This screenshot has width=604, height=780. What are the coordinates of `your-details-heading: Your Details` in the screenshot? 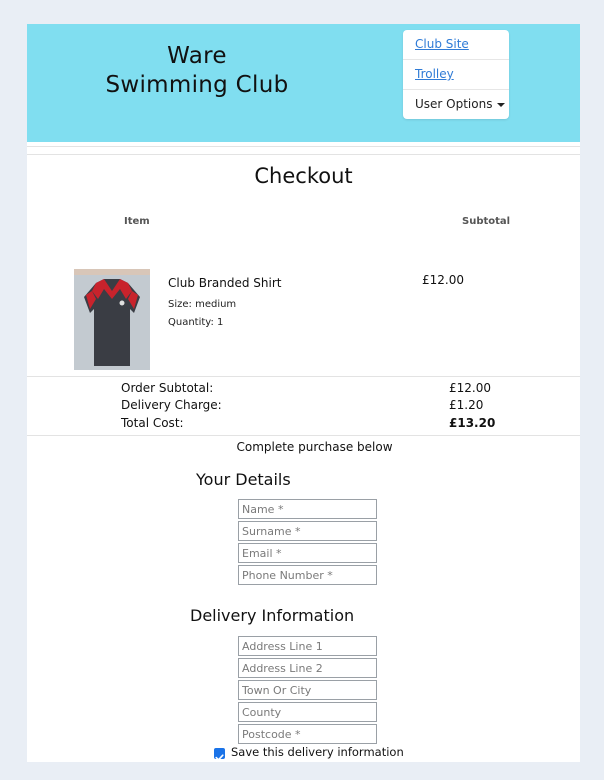 It's located at (243, 479).